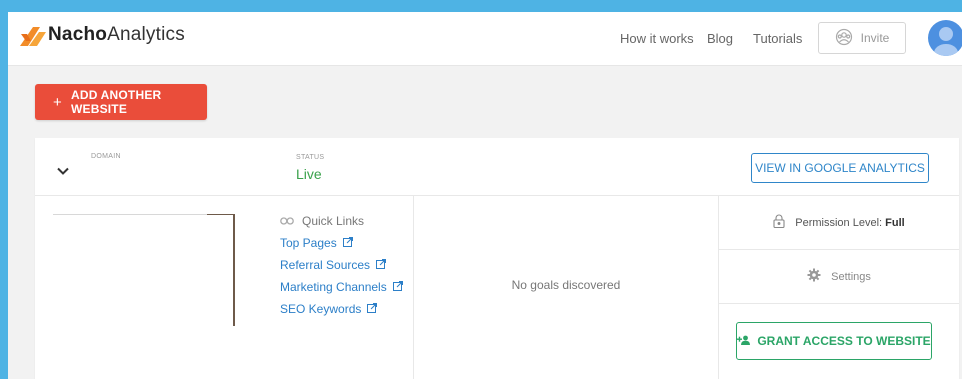 The image size is (962, 379). I want to click on status-value: Live, so click(309, 174).